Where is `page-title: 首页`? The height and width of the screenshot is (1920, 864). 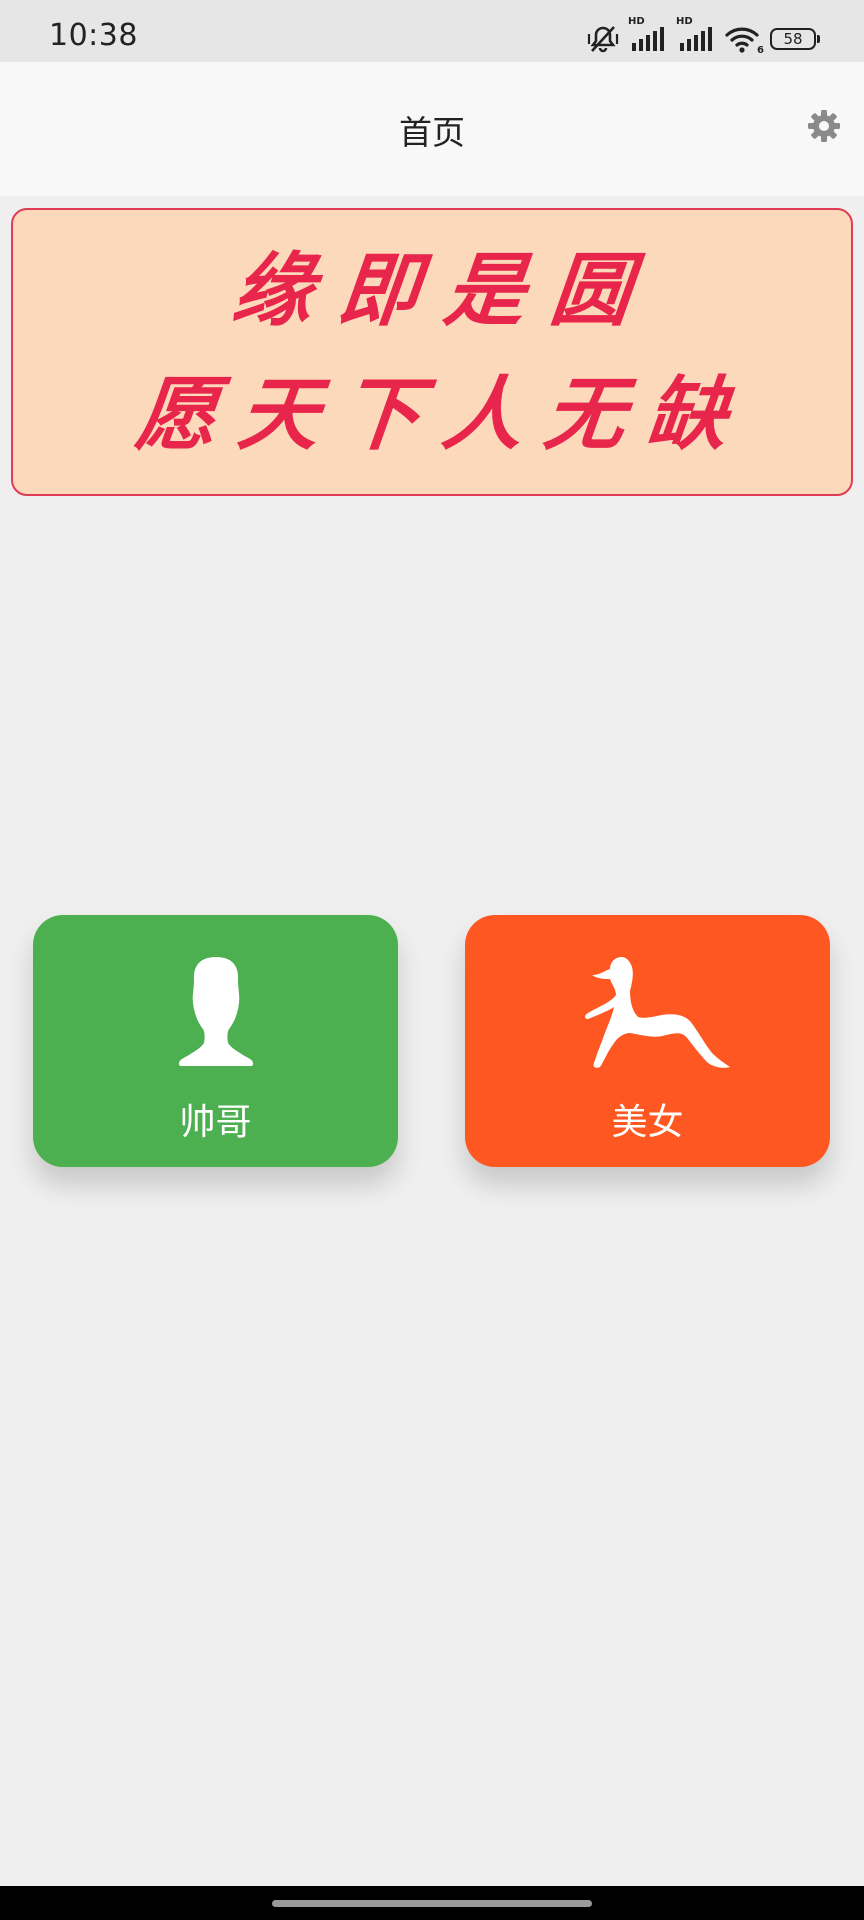 page-title: 首页 is located at coordinates (432, 132).